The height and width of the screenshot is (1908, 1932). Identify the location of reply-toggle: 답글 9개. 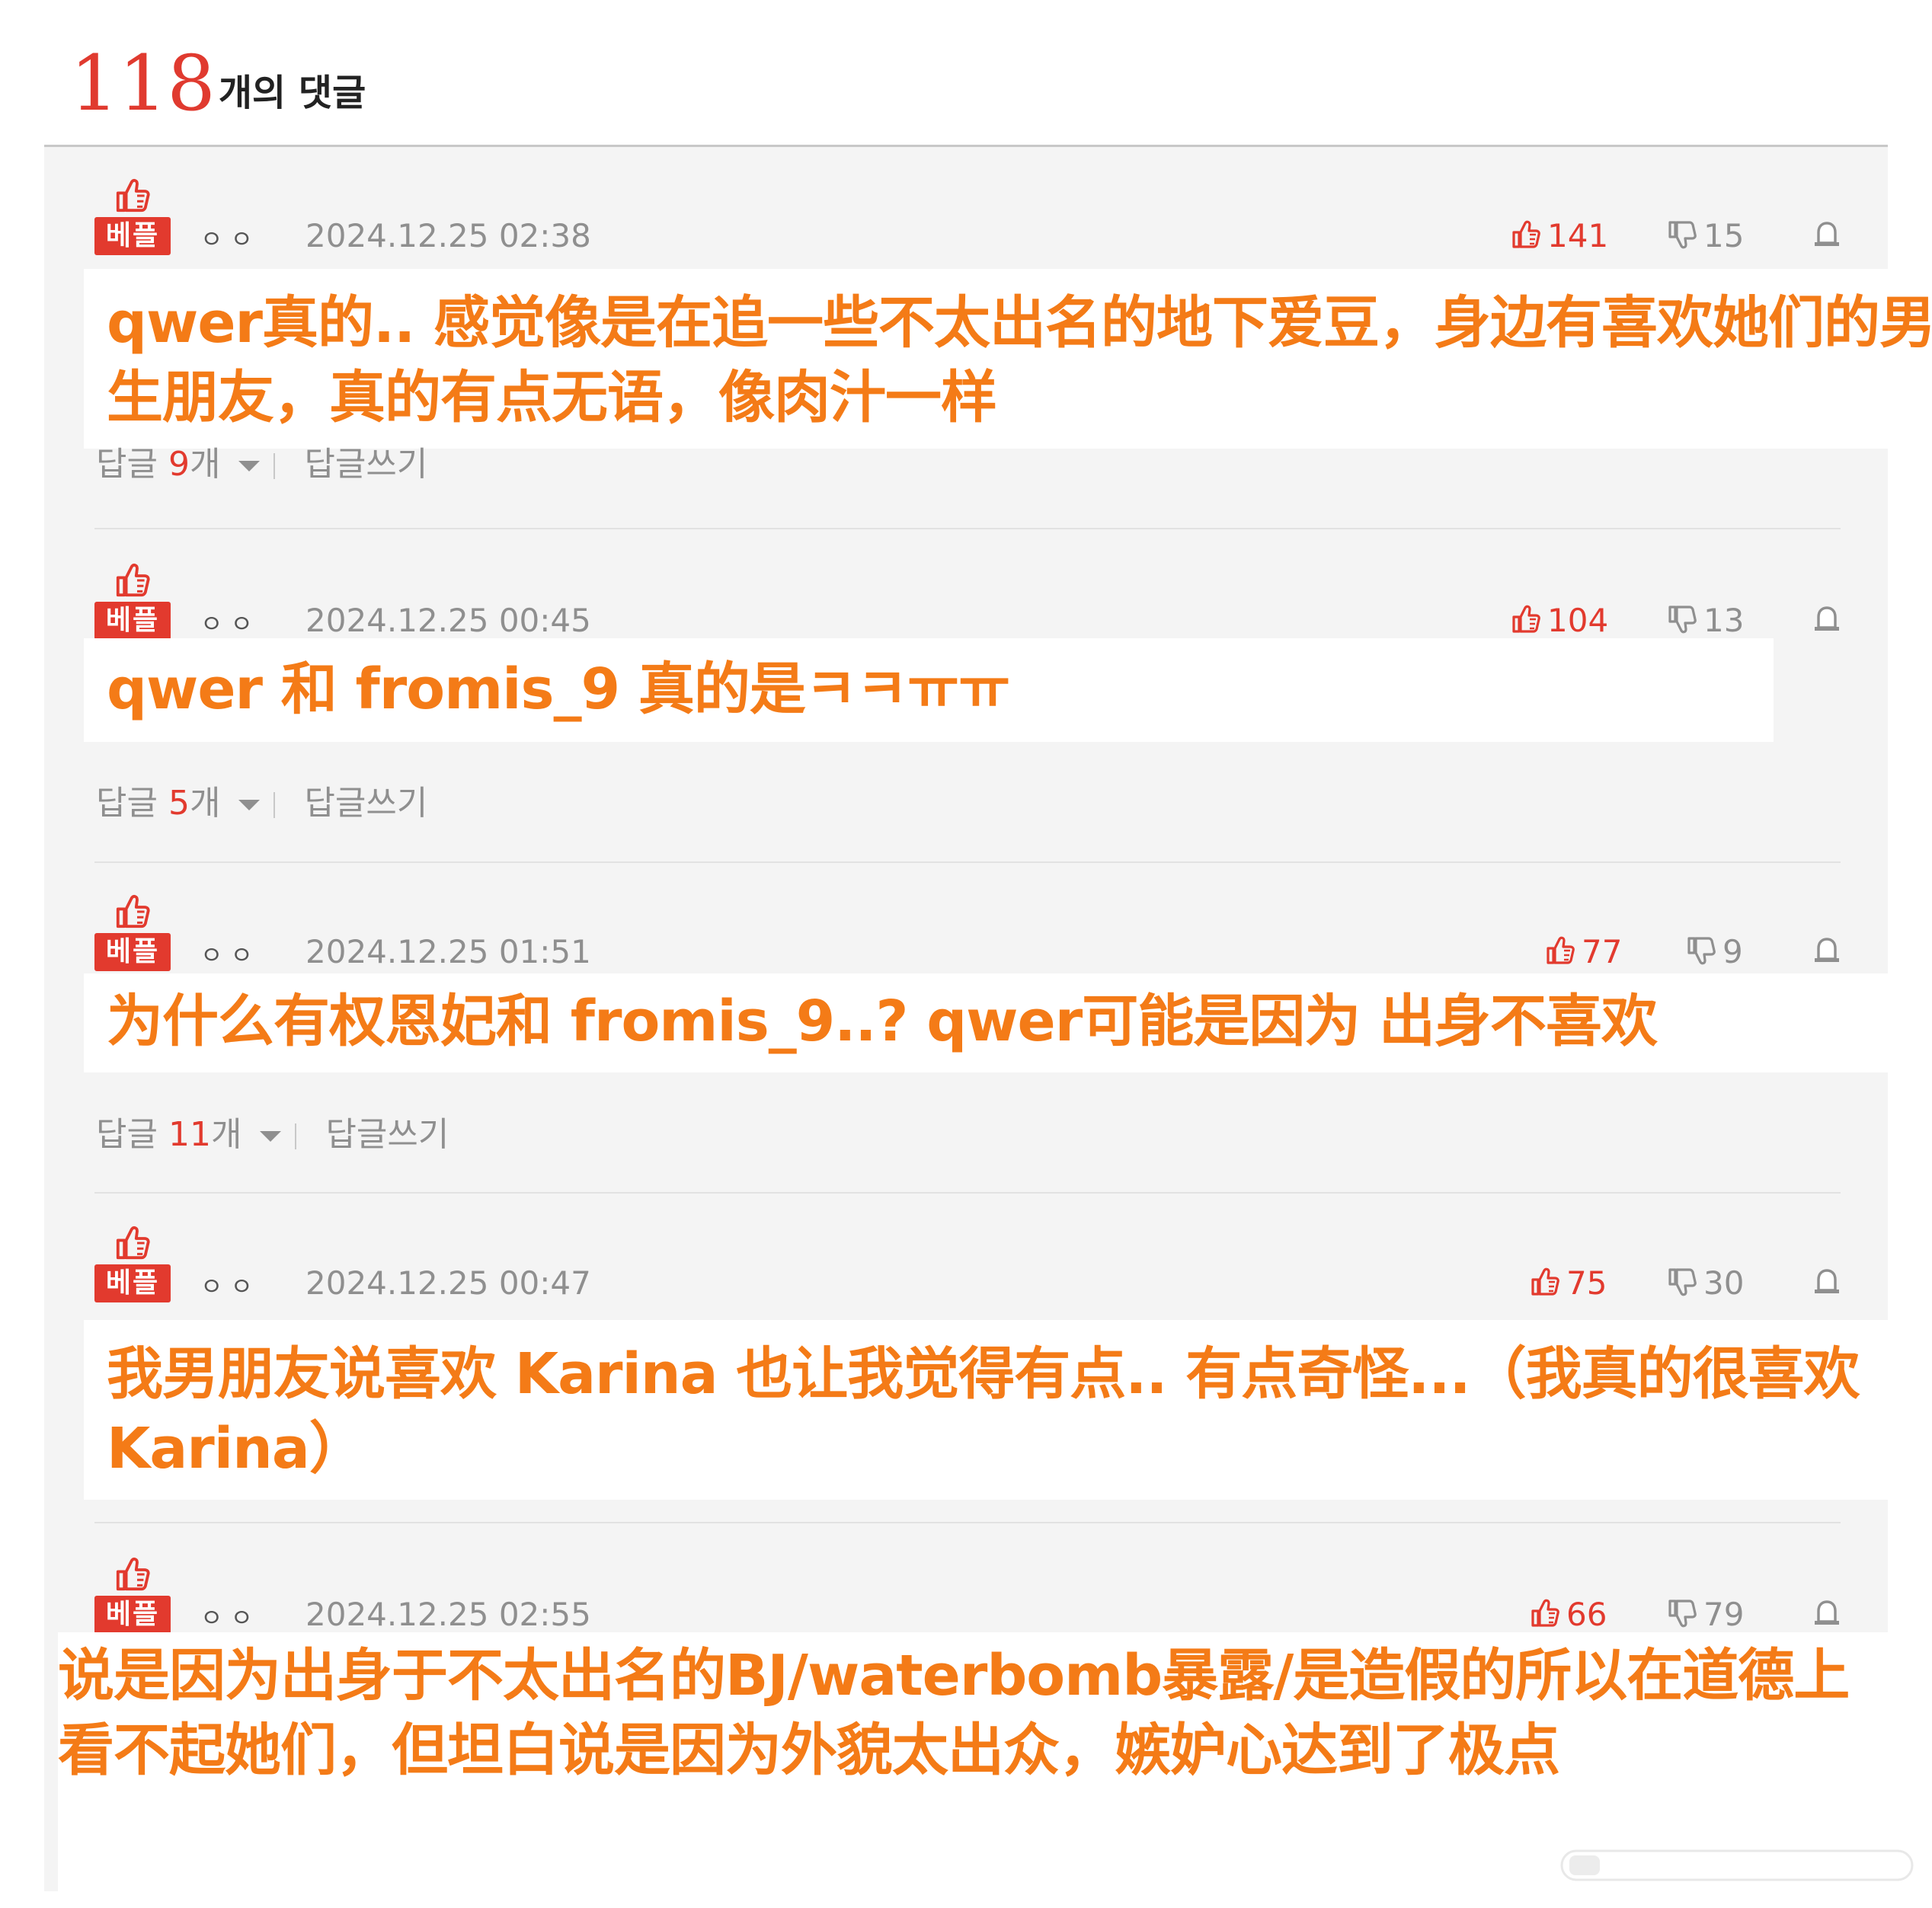
(184, 465).